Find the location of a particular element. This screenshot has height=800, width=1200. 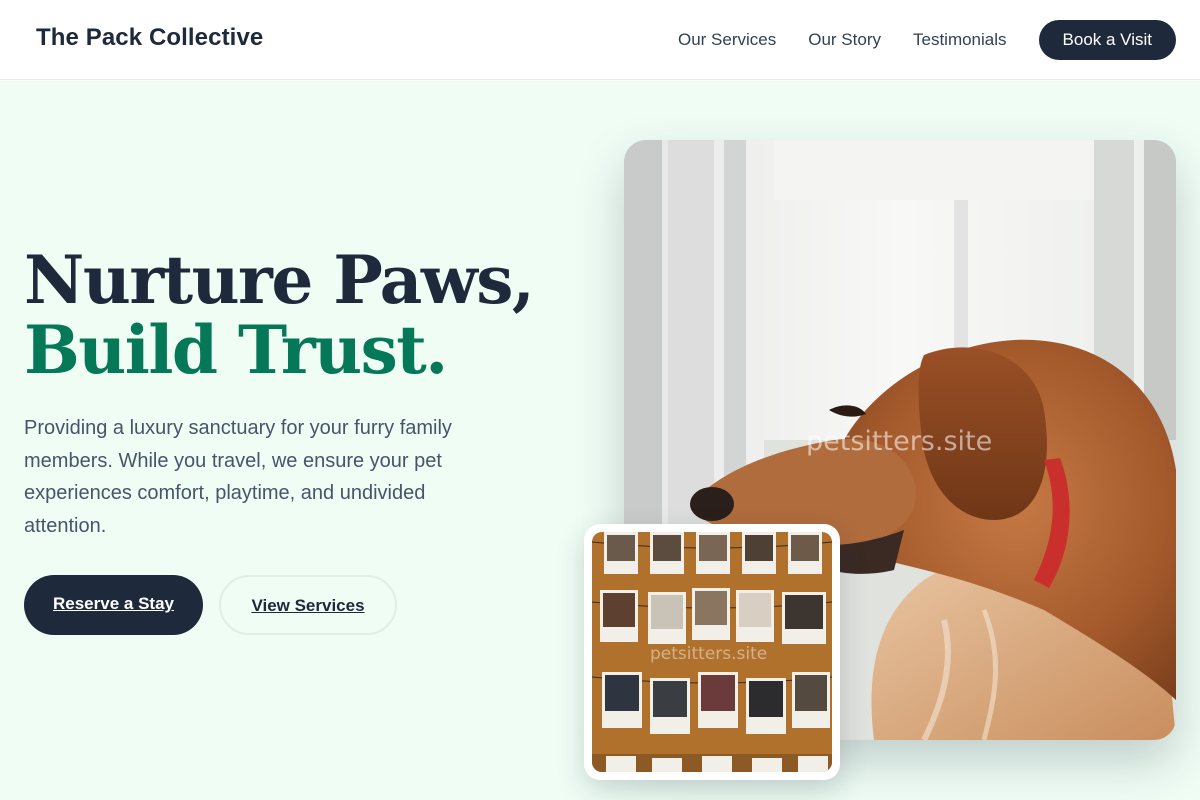

hero-headline: Nurture Paws, Build Trust. is located at coordinates (279, 315).